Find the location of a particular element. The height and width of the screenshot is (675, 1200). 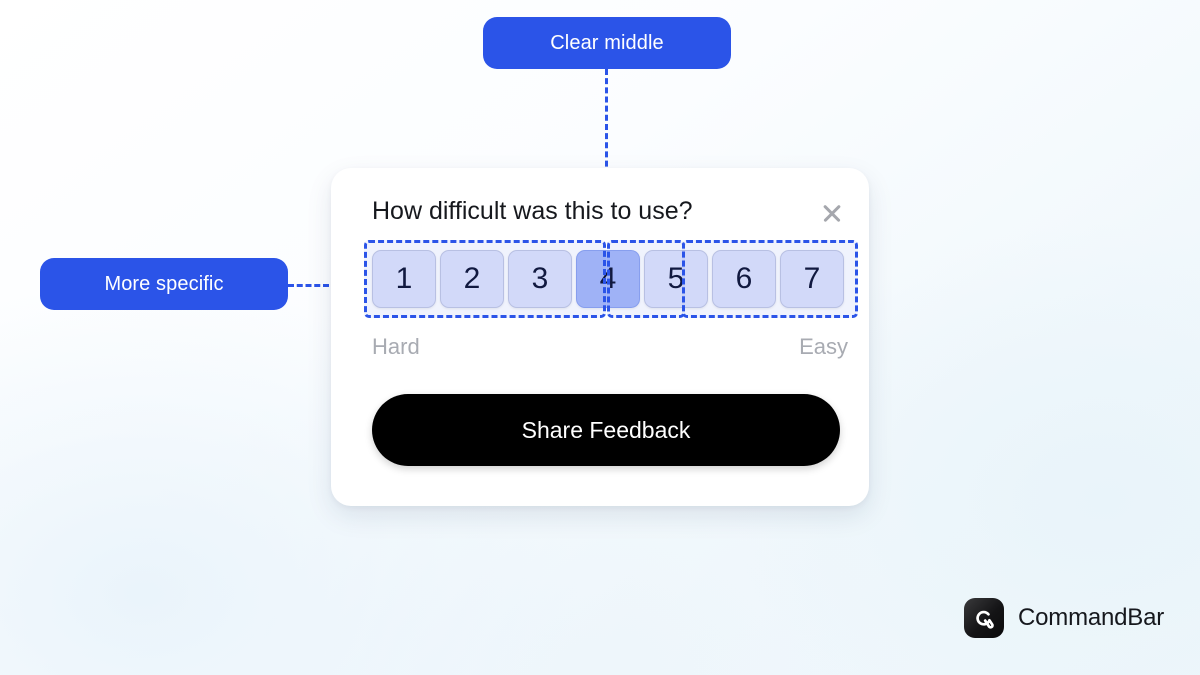

annotation-pill-more-specific: More specific is located at coordinates (164, 284).